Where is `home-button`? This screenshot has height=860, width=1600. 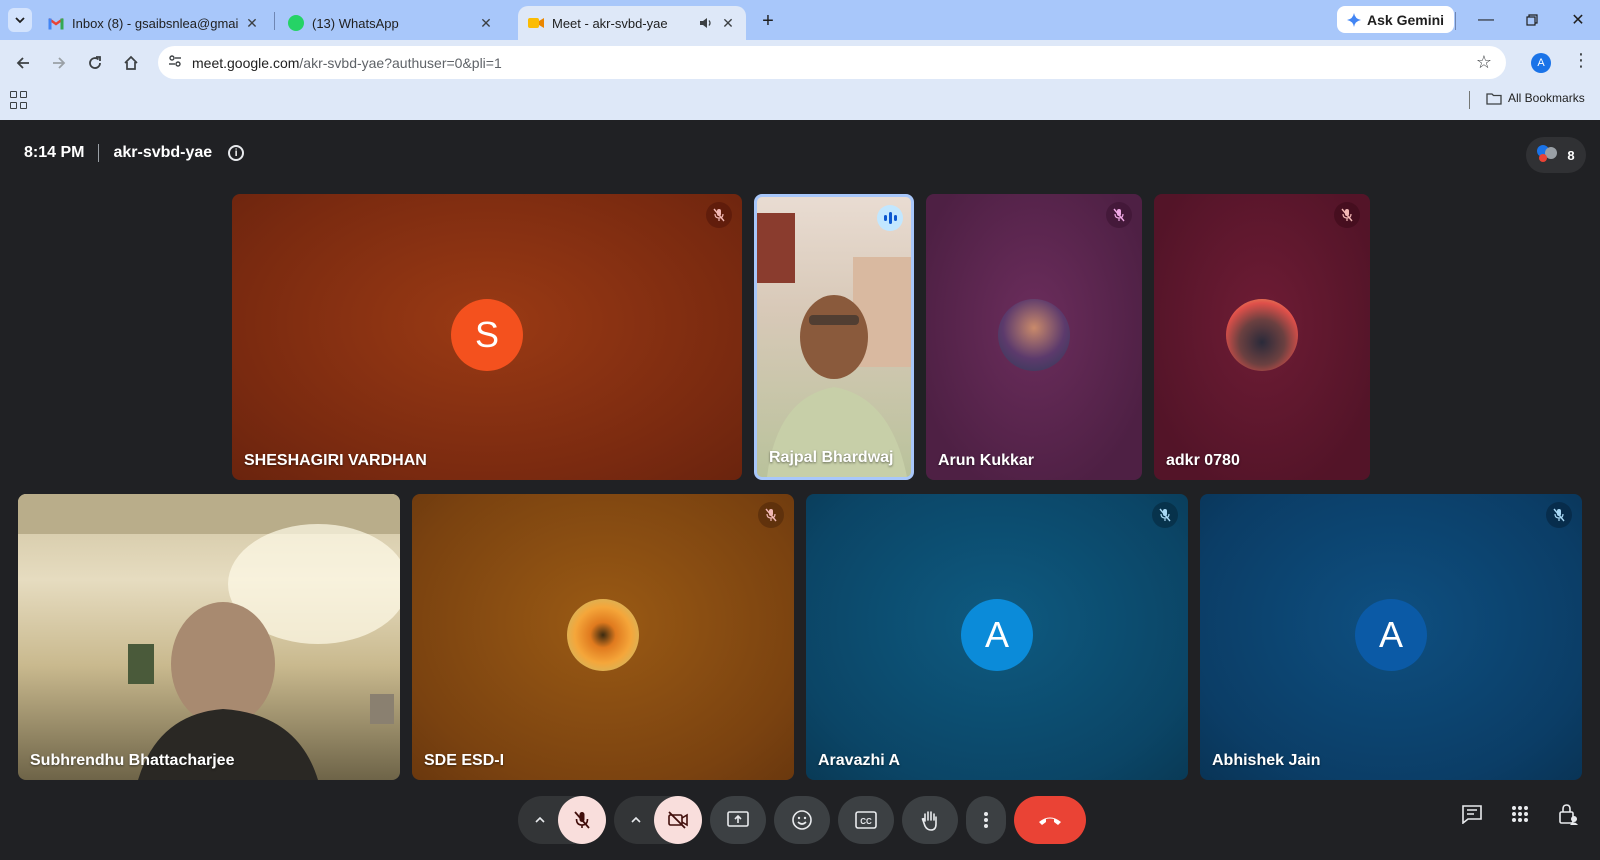 home-button is located at coordinates (131, 63).